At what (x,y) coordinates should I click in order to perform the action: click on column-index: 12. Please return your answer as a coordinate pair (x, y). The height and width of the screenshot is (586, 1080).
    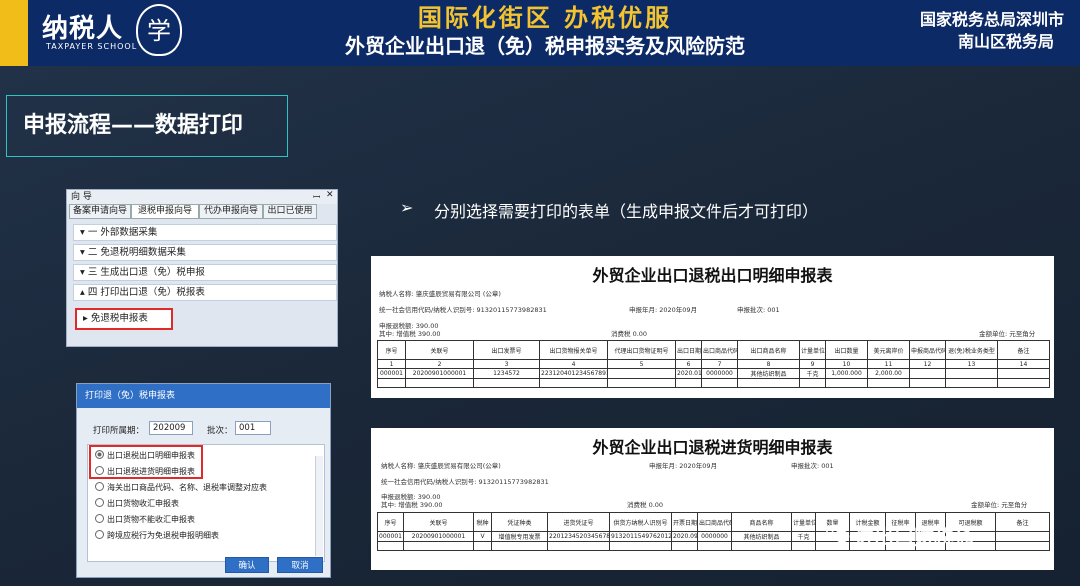
    Looking at the image, I should click on (927, 364).